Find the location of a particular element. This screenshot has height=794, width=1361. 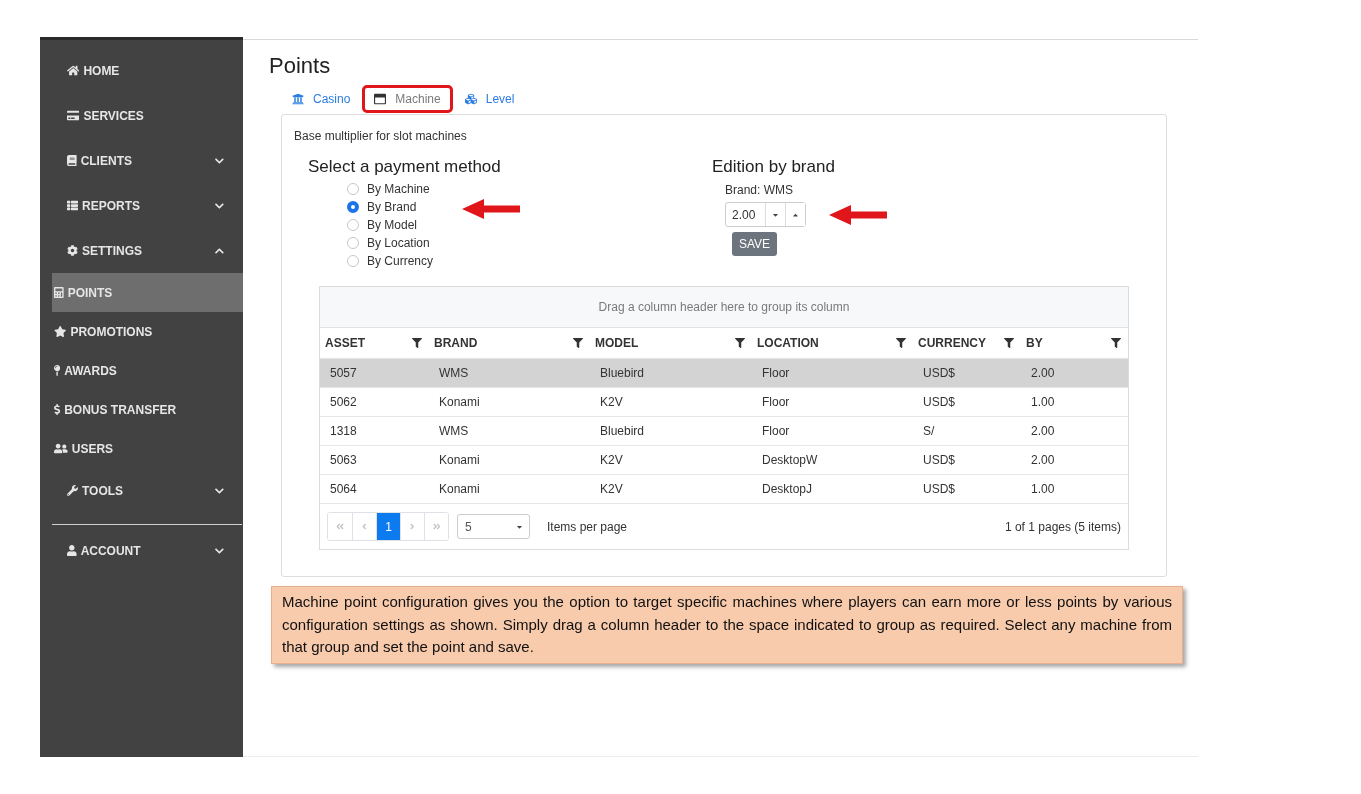

nav-link: REPORTS is located at coordinates (141, 205).